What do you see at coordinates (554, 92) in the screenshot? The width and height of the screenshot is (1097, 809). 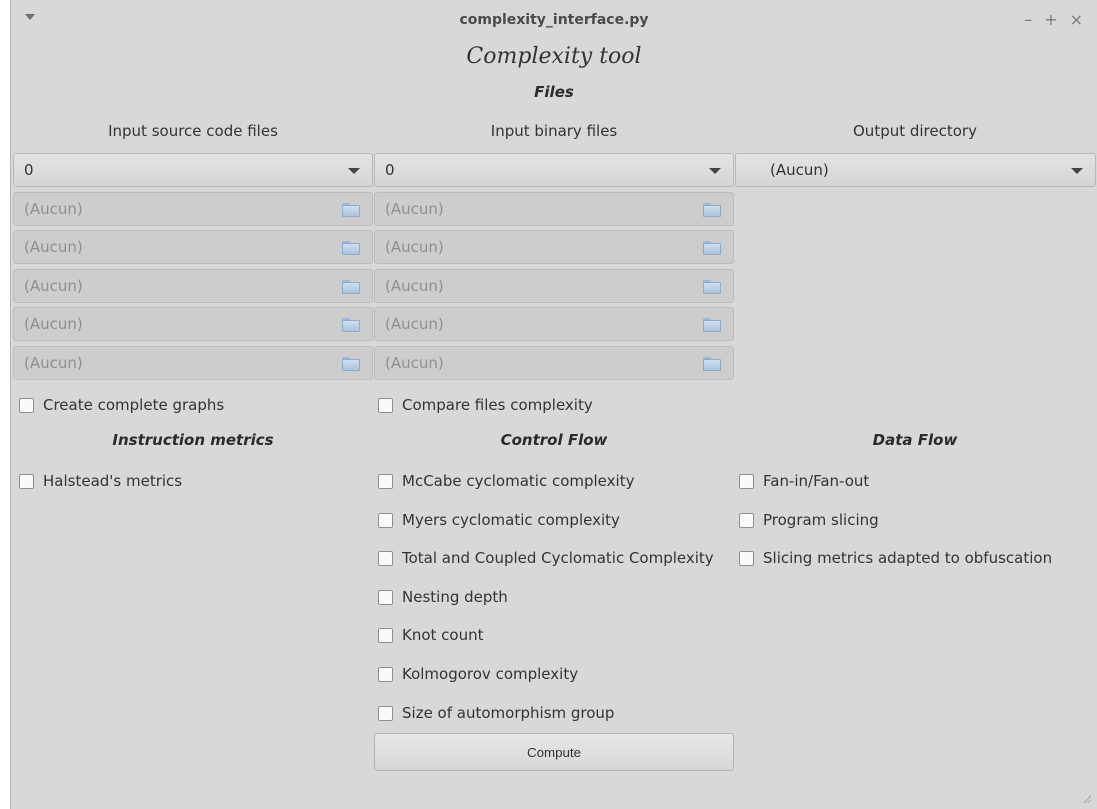 I see `files-section-title: Files` at bounding box center [554, 92].